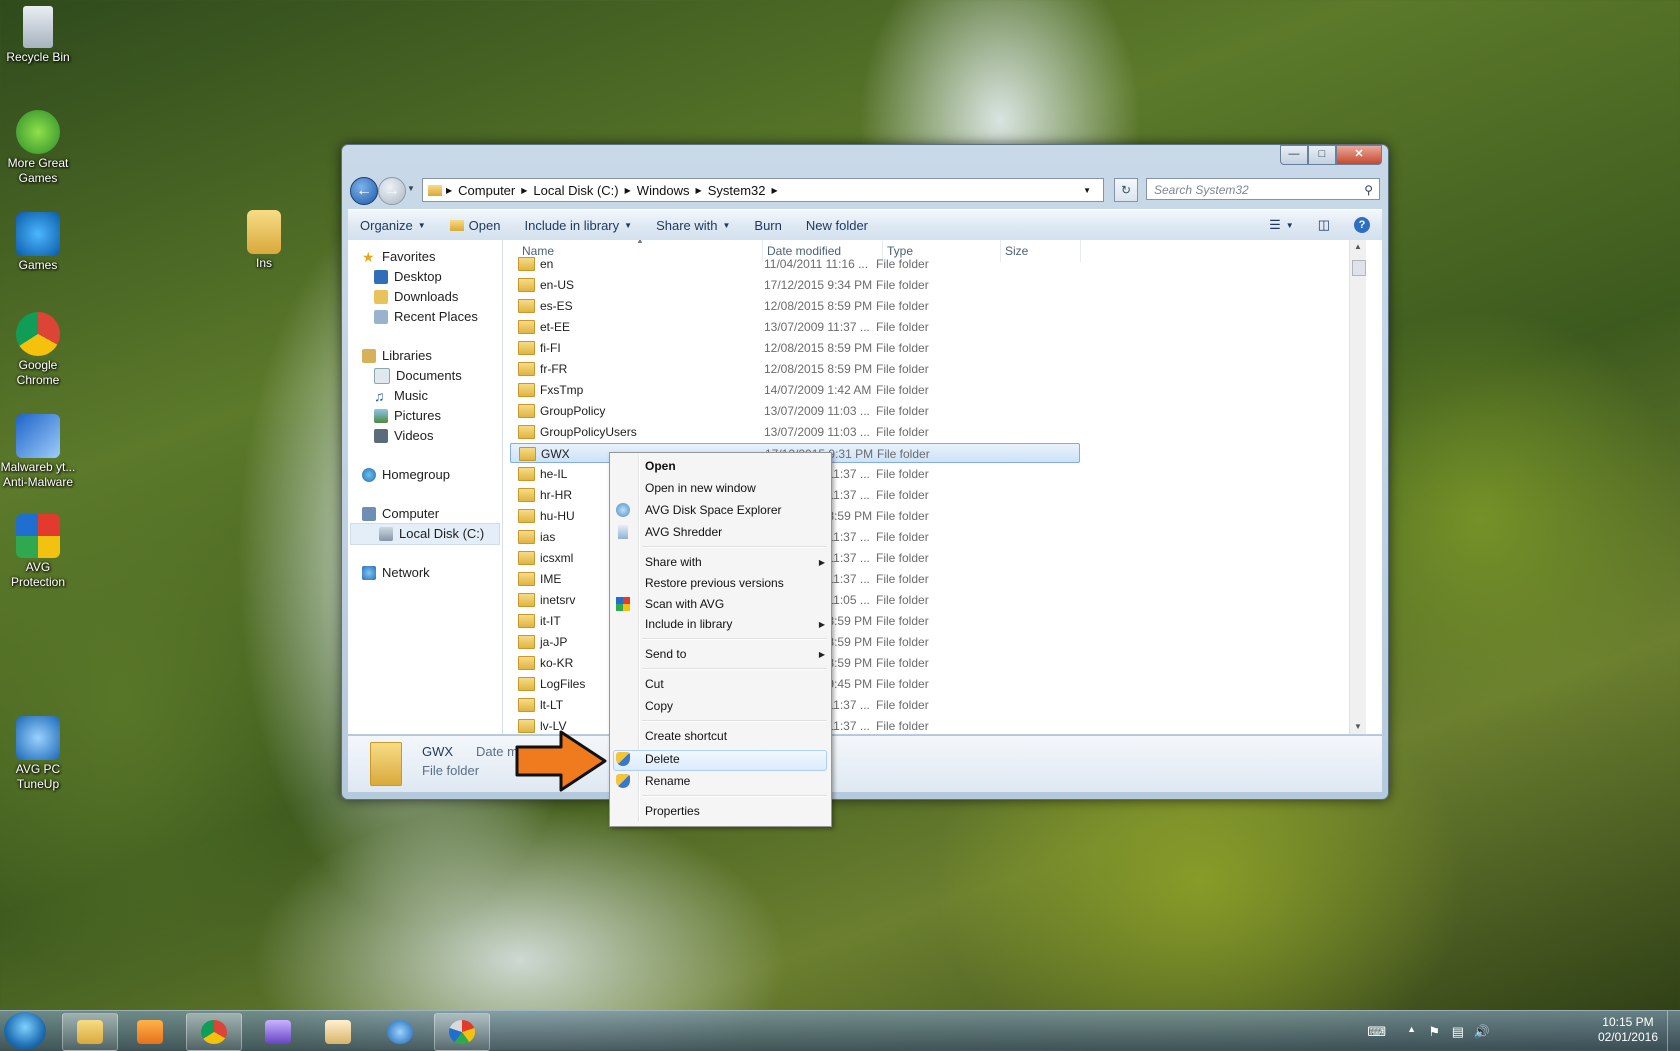  Describe the element at coordinates (550, 348) in the screenshot. I see `row-name: fi-FI` at that location.